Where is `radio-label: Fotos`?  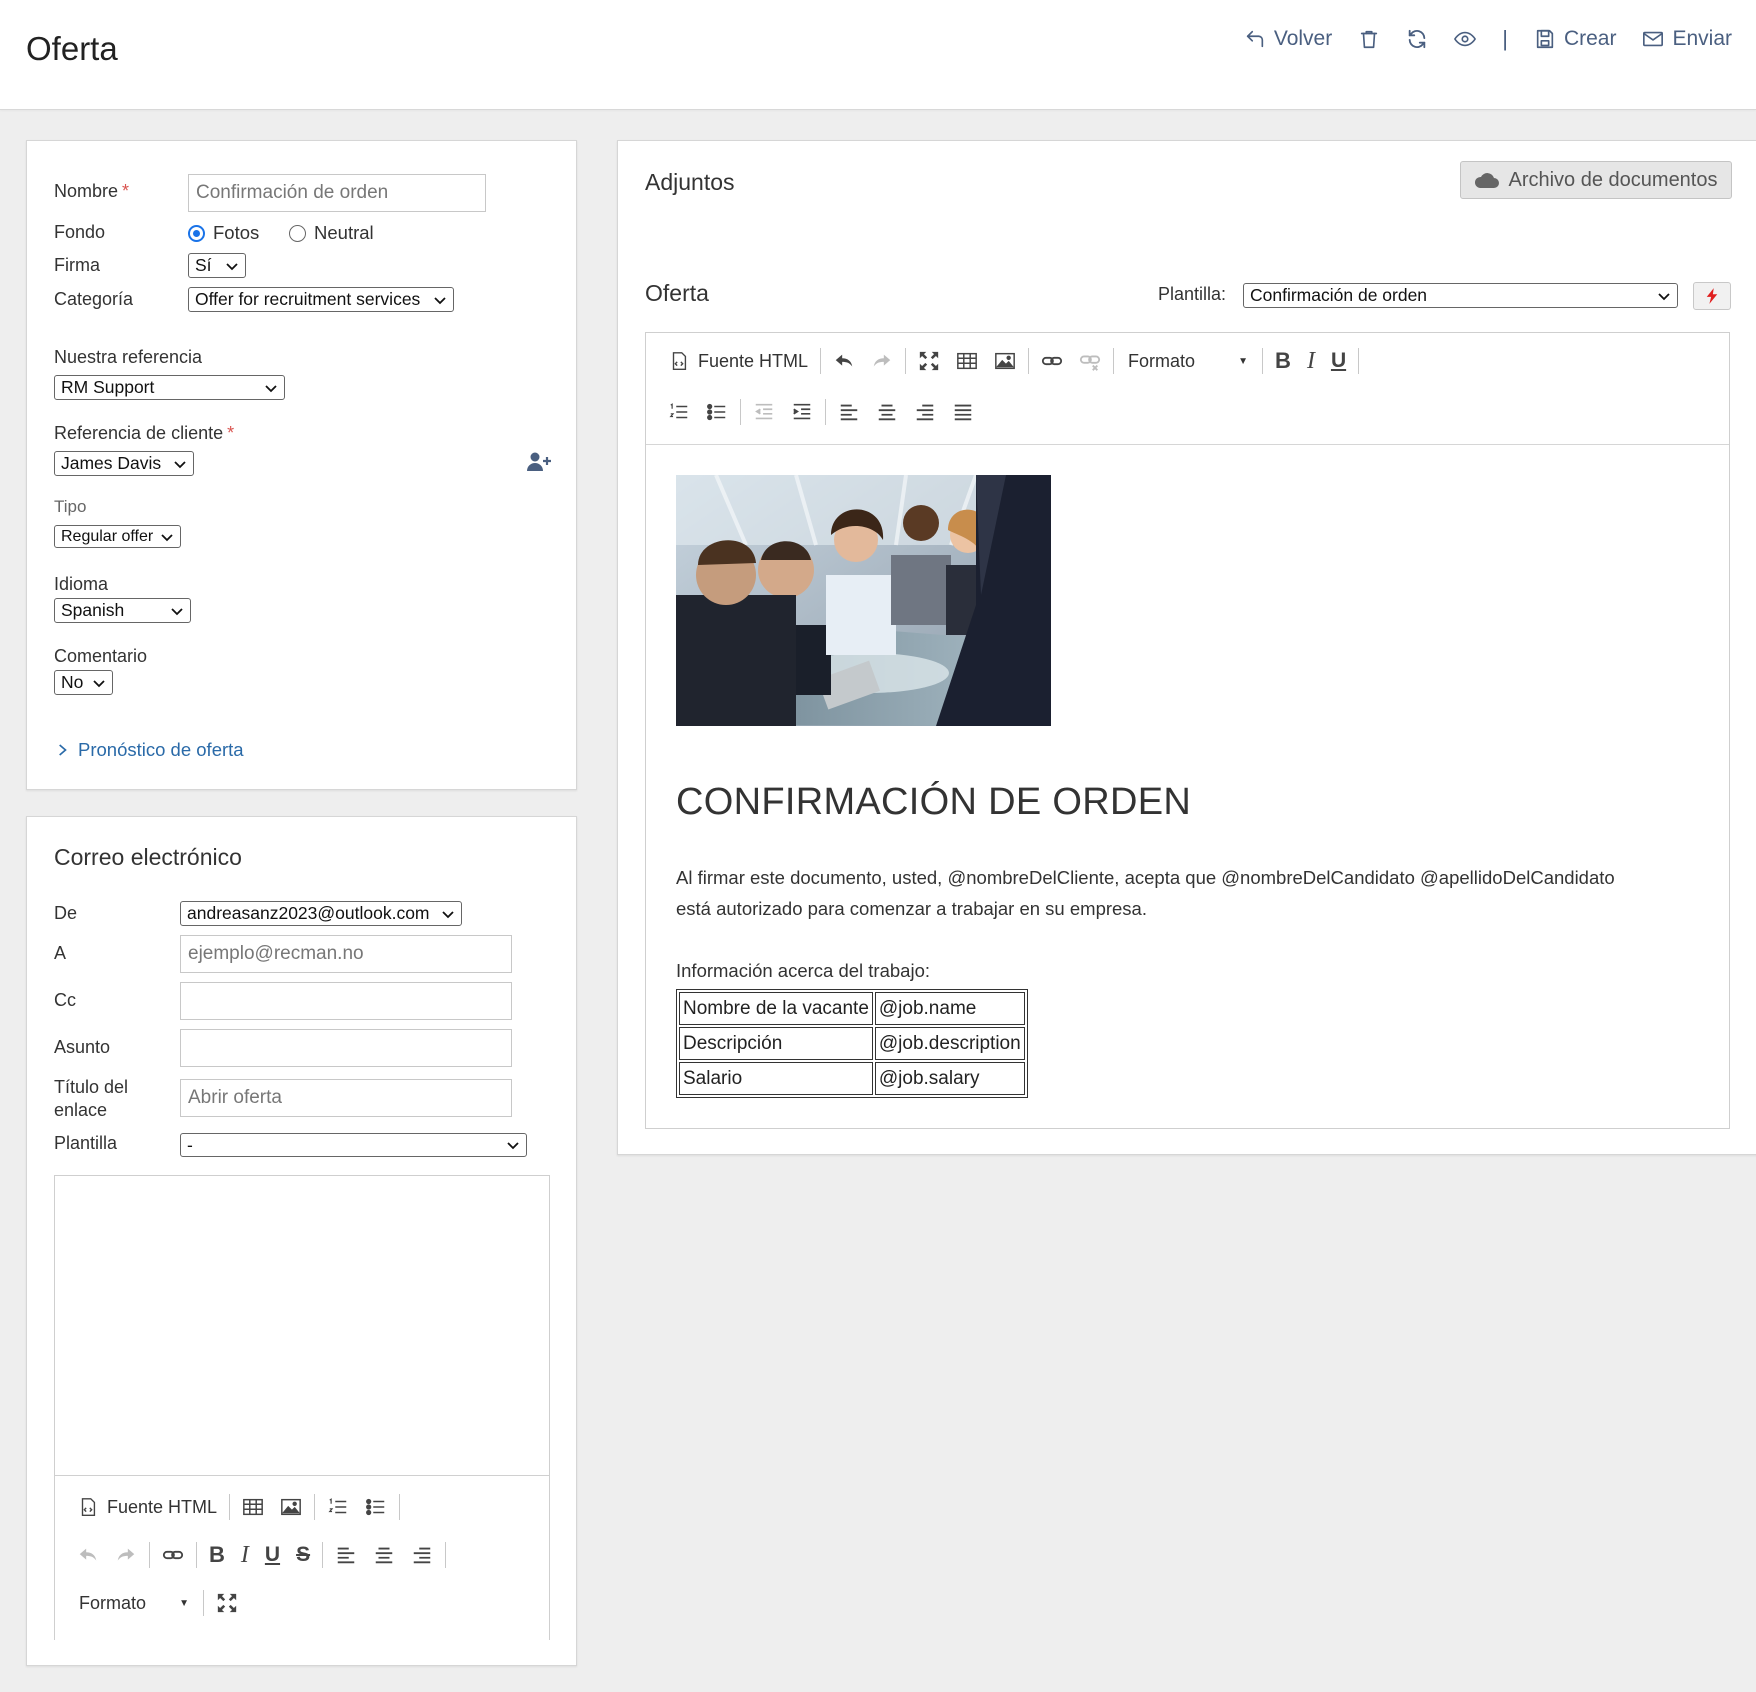 radio-label: Fotos is located at coordinates (236, 232).